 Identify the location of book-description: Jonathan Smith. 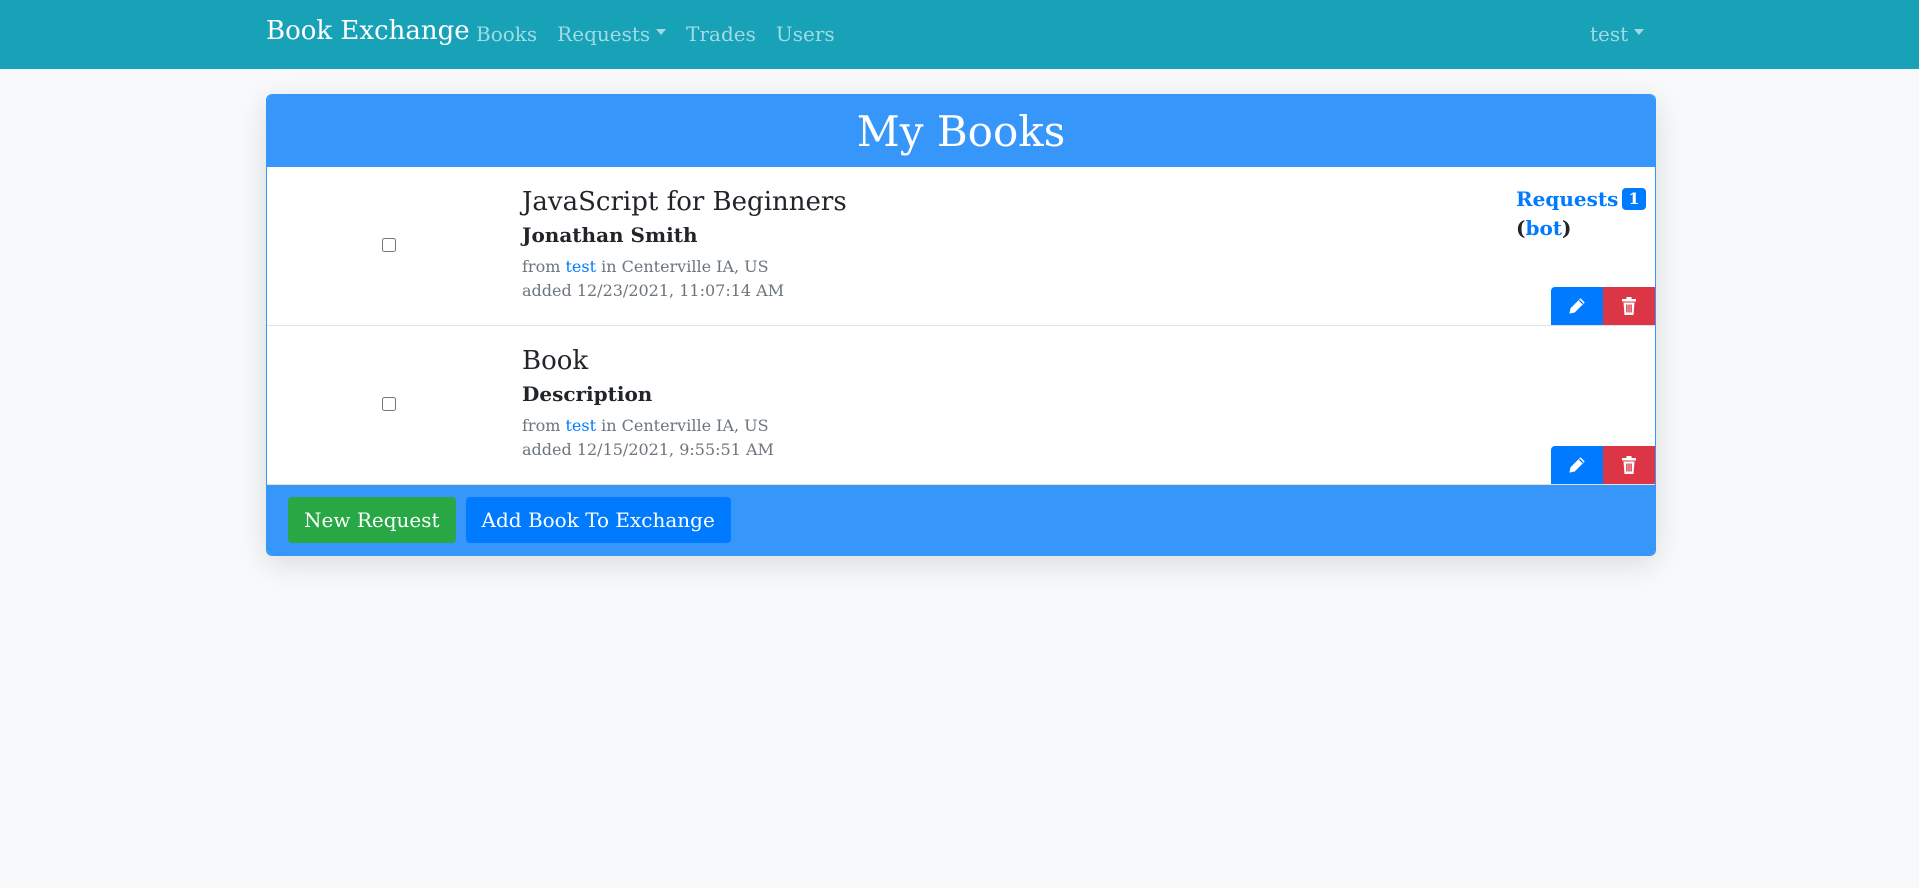
(610, 235).